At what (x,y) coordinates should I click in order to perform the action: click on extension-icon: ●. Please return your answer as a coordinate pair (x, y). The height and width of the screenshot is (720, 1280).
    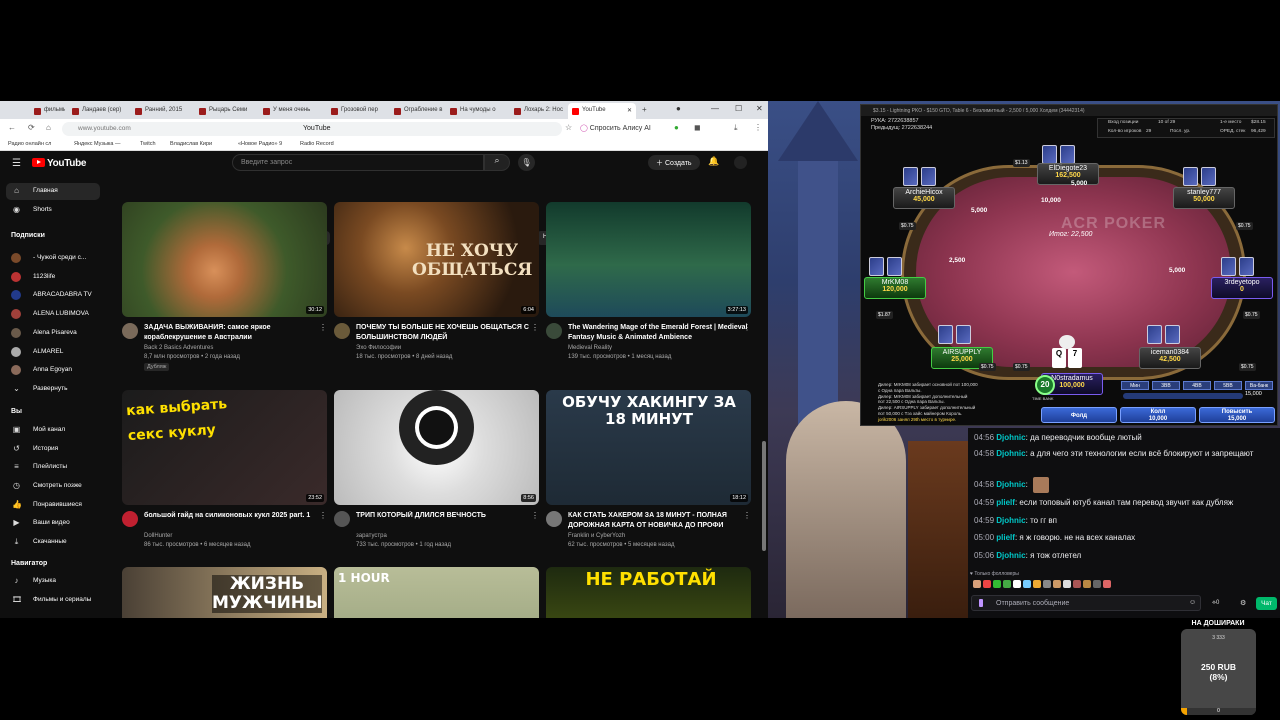
    Looking at the image, I should click on (676, 127).